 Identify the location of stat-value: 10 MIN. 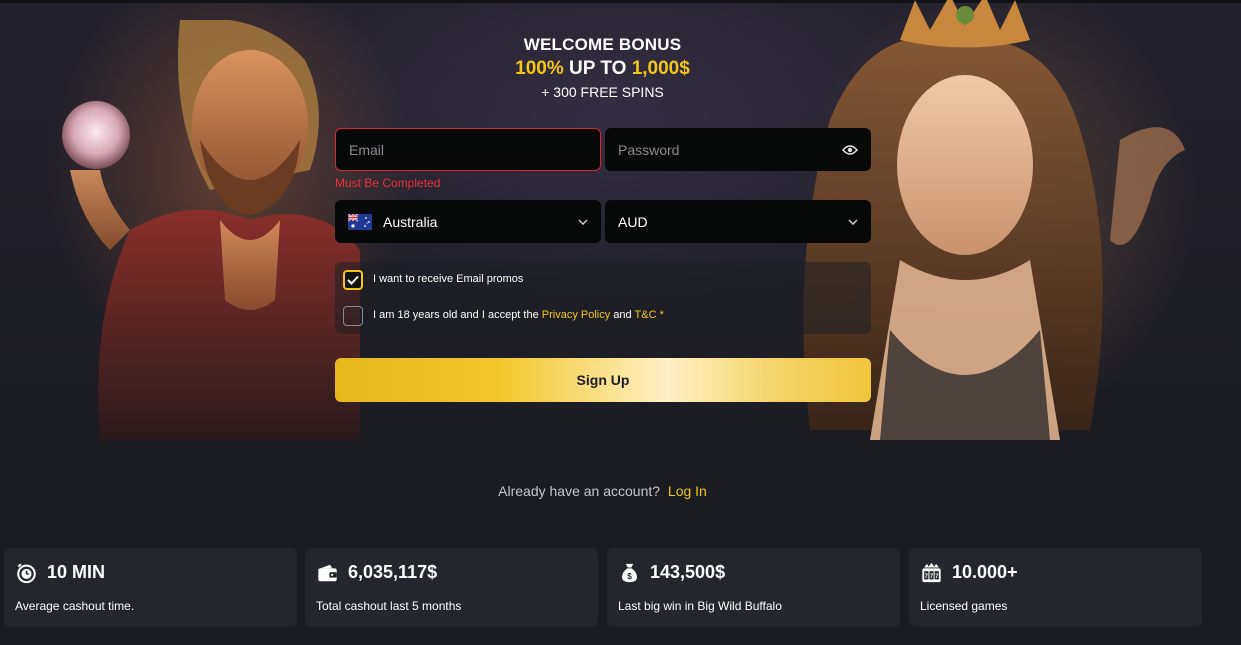
(76, 572).